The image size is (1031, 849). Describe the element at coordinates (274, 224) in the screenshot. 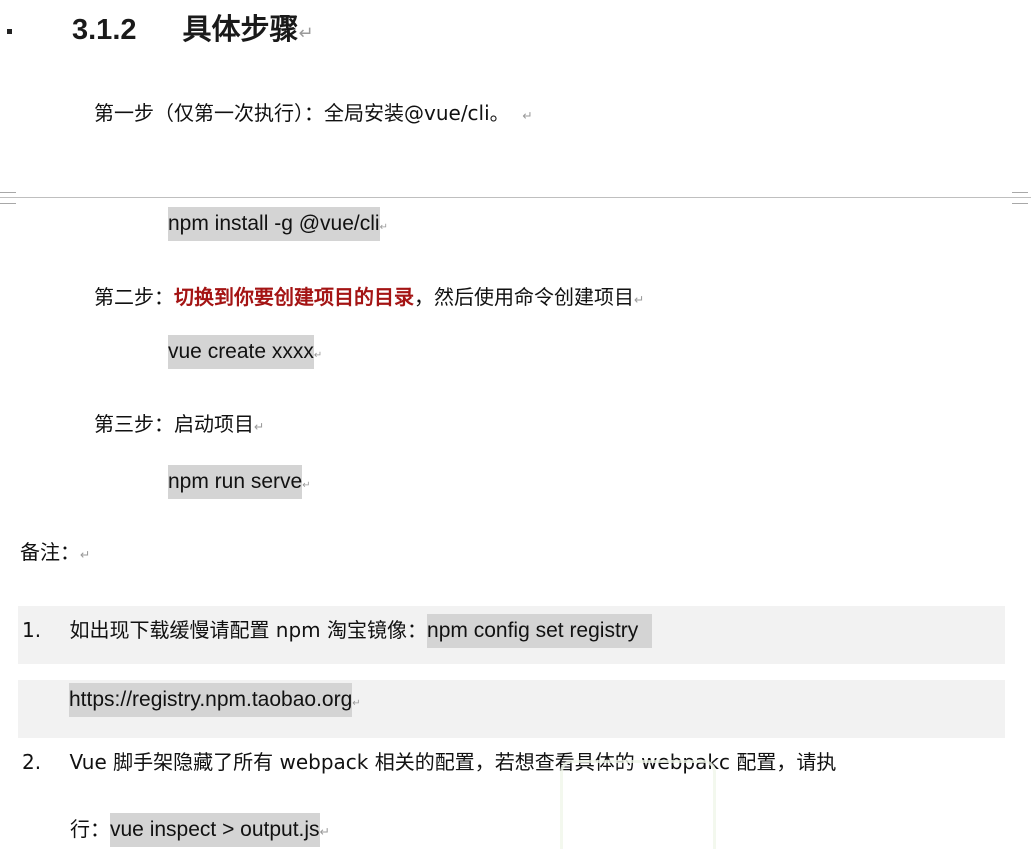

I see `step-1-command: npm install -g @vue/cli` at that location.